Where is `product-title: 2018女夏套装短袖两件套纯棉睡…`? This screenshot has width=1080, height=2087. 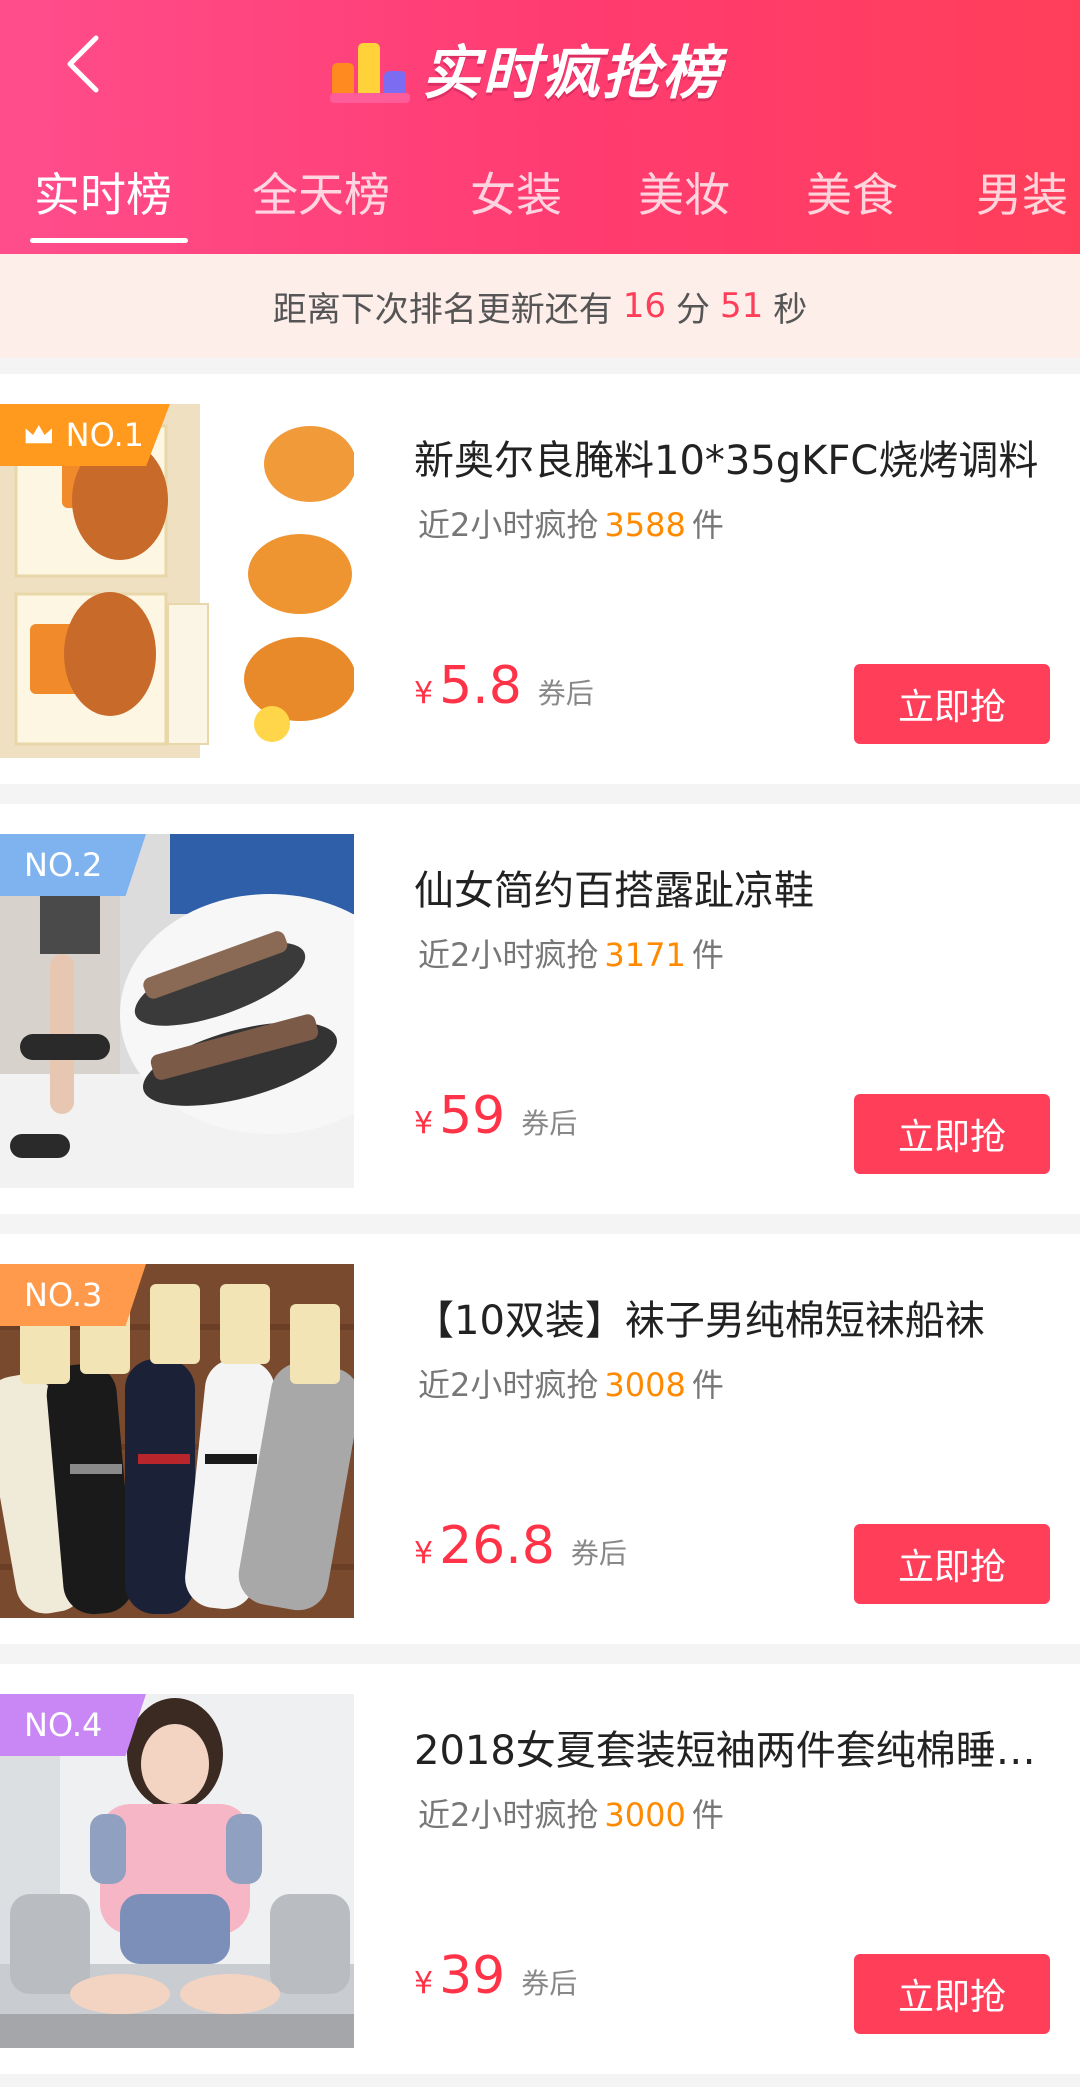
product-title: 2018女夏套装短袖两件套纯棉睡… is located at coordinates (734, 1747).